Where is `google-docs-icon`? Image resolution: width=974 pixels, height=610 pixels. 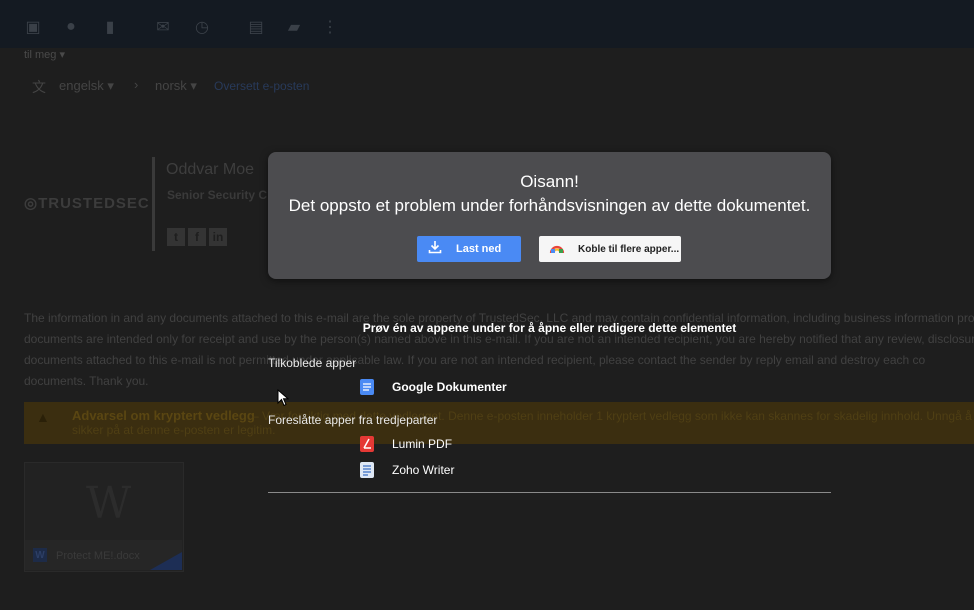 google-docs-icon is located at coordinates (367, 387).